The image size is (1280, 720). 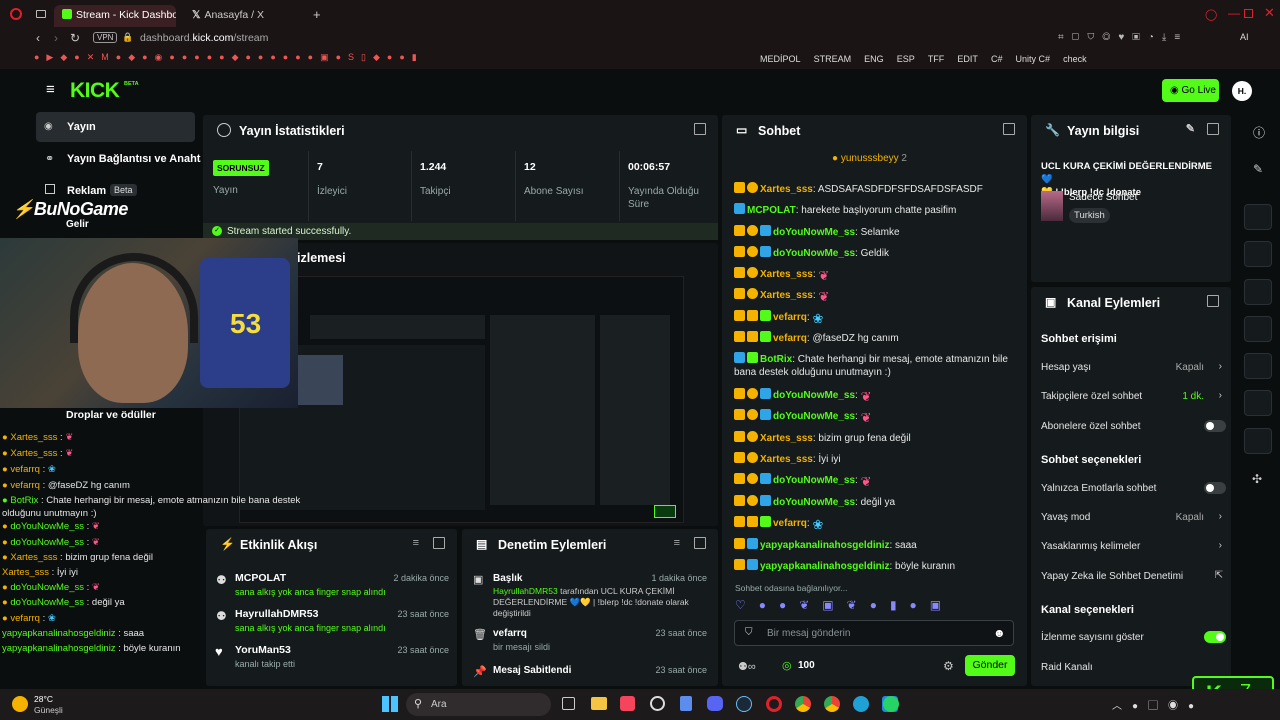 I want to click on go-live-button: ◉ Go Live, so click(x=1190, y=90).